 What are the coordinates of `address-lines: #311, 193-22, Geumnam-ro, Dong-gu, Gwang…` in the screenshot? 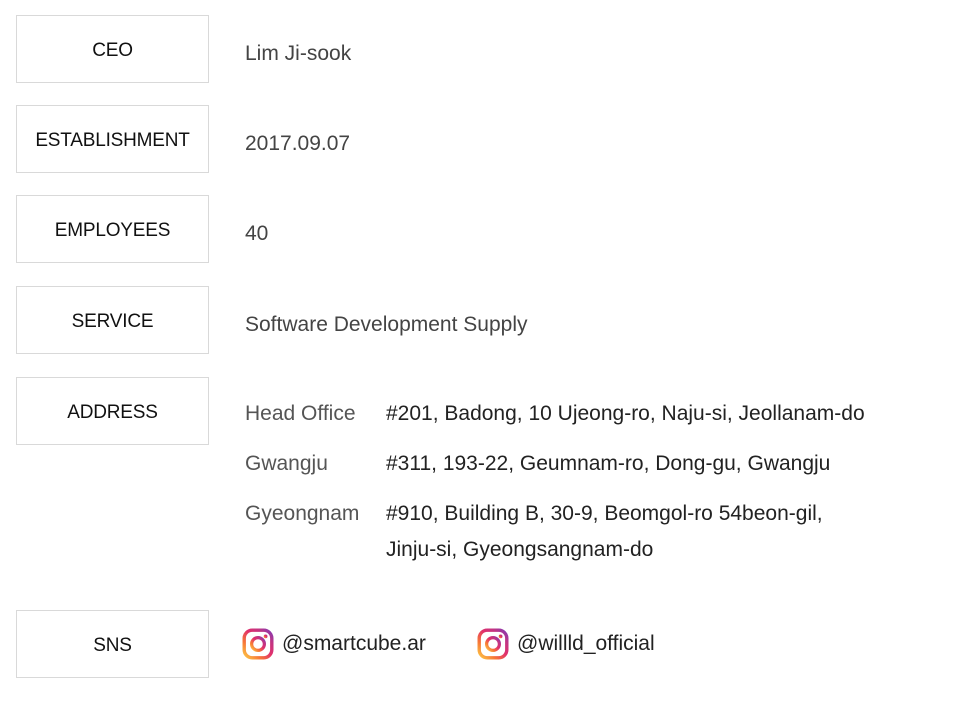 It's located at (608, 464).